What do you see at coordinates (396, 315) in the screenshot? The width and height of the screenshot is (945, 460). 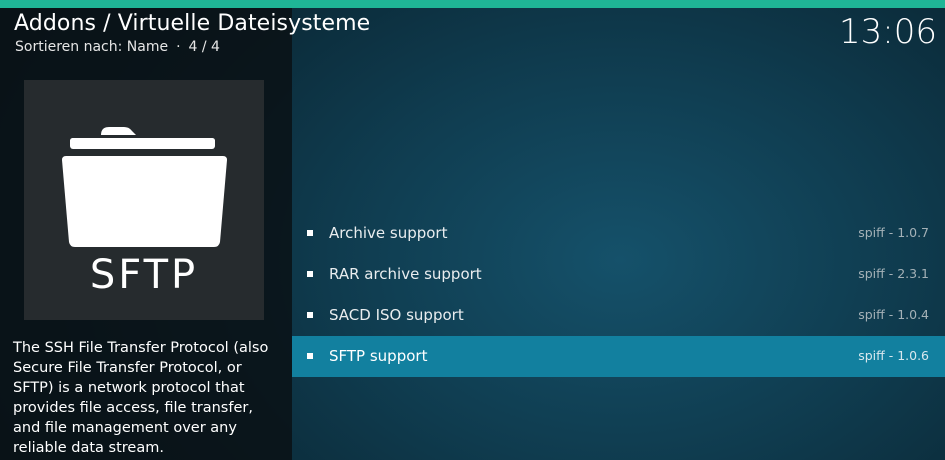 I see `list-item-label: SACD ISO support` at bounding box center [396, 315].